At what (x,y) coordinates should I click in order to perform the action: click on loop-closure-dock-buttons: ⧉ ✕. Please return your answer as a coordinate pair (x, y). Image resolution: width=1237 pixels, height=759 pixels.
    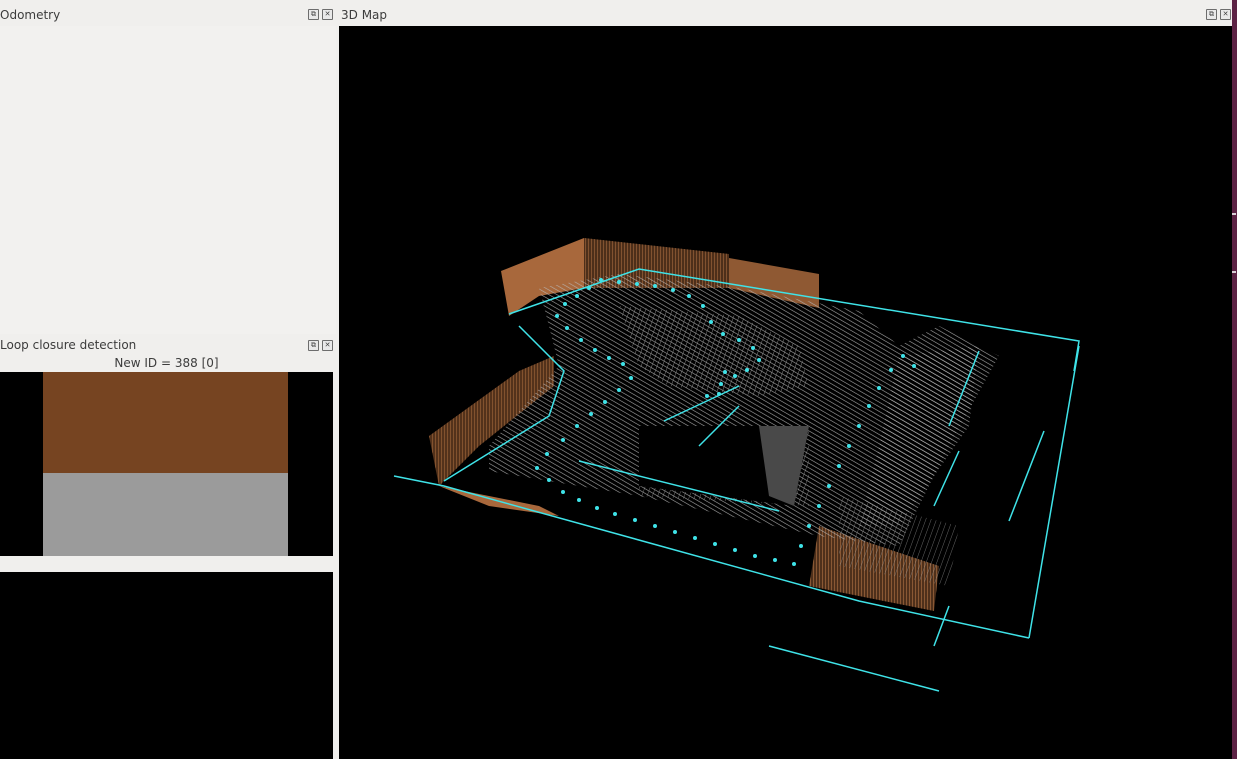
    Looking at the image, I should click on (320, 345).